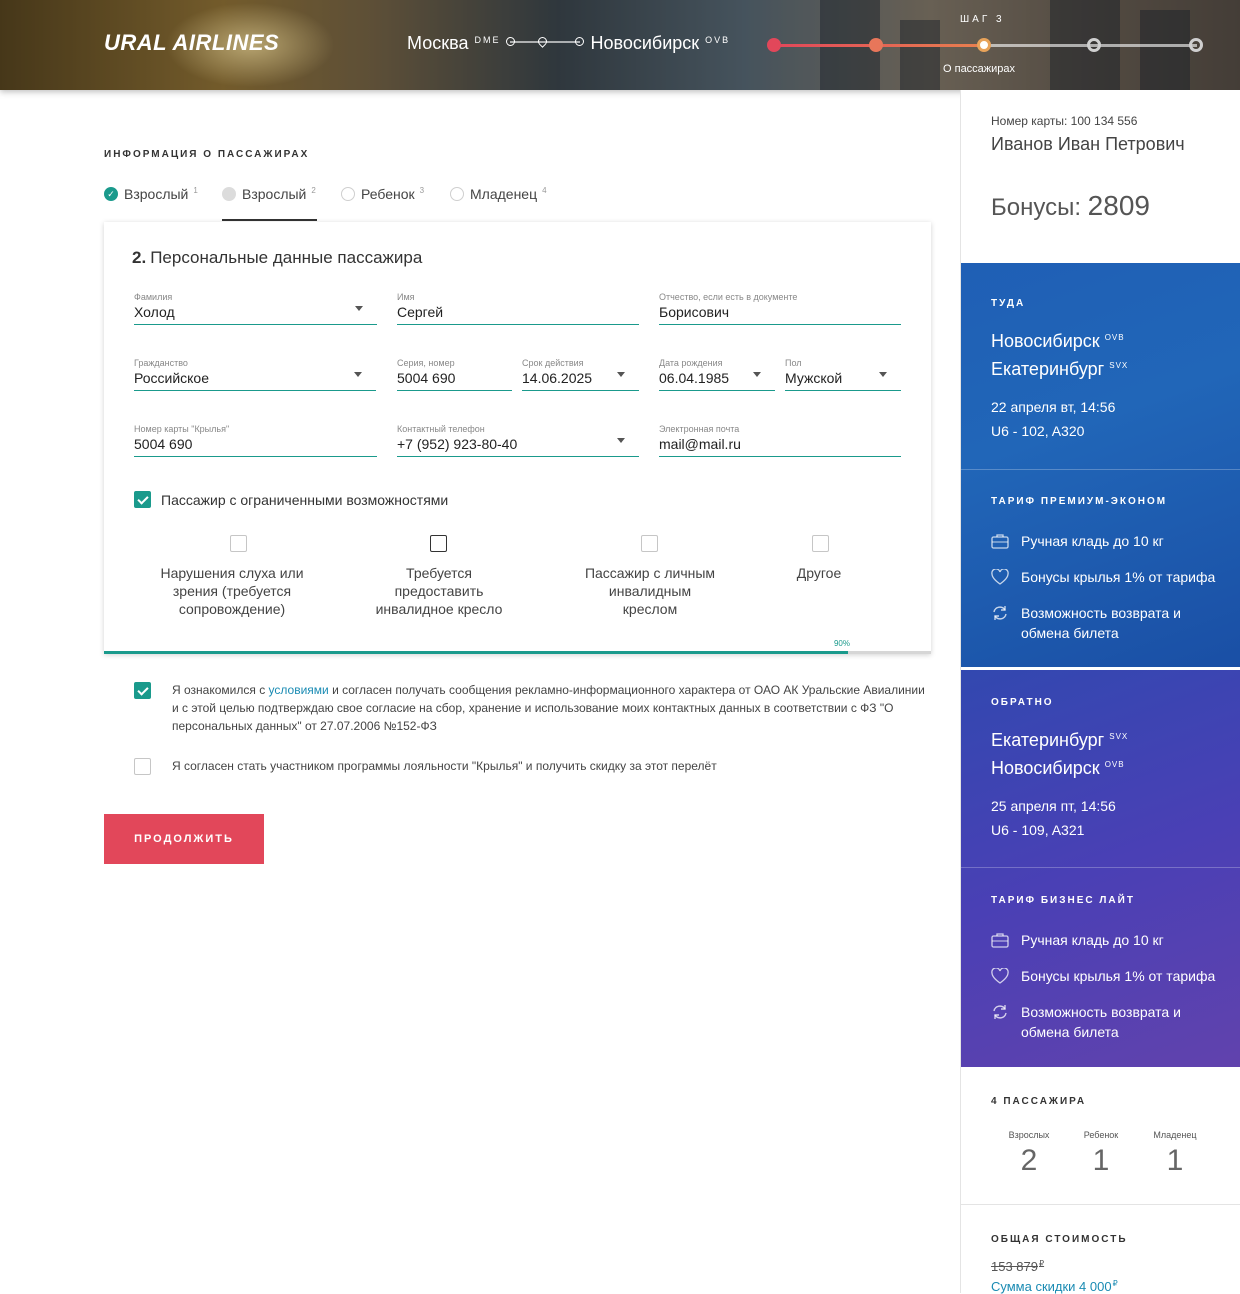  I want to click on tab-passenger-1: ✓ Взрослый 1, so click(151, 194).